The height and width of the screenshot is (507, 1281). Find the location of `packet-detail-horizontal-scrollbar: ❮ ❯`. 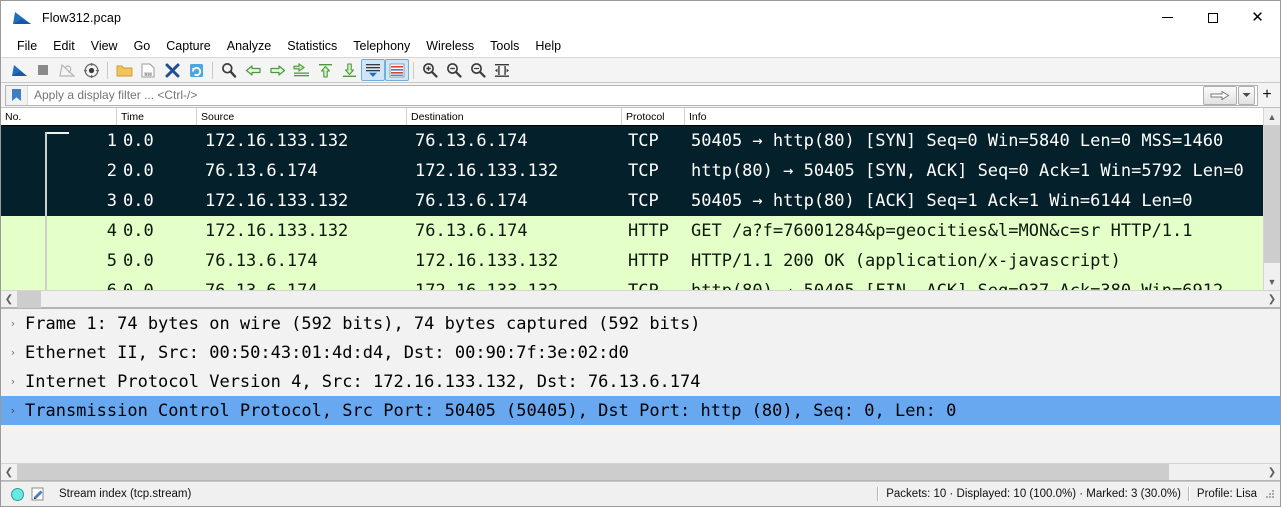

packet-detail-horizontal-scrollbar: ❮ ❯ is located at coordinates (640, 471).